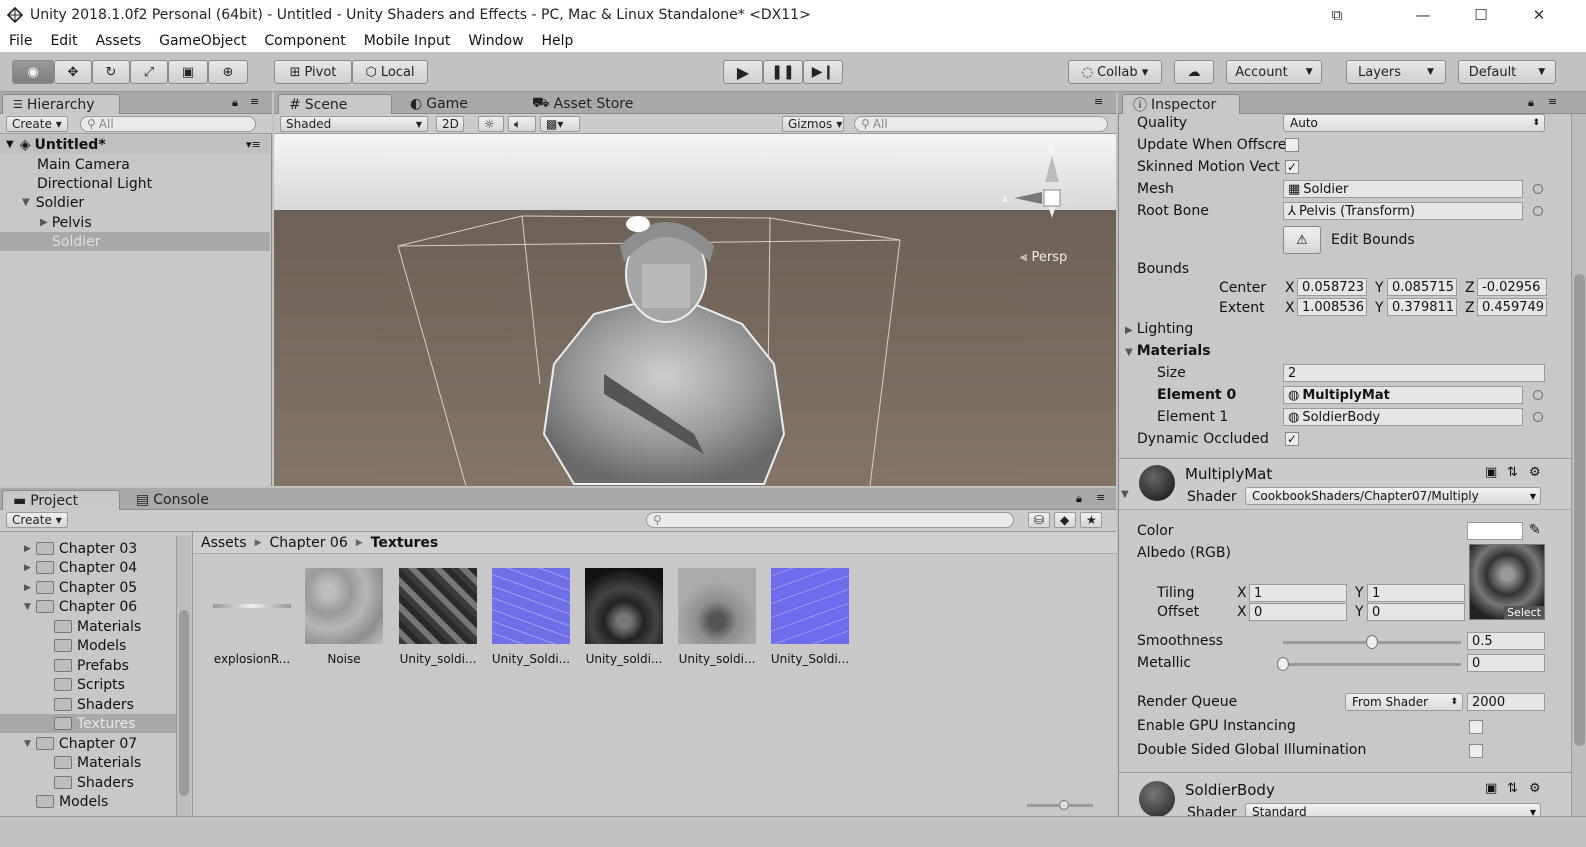  What do you see at coordinates (1416, 593) in the screenshot?
I see `tiling-y-field: 1` at bounding box center [1416, 593].